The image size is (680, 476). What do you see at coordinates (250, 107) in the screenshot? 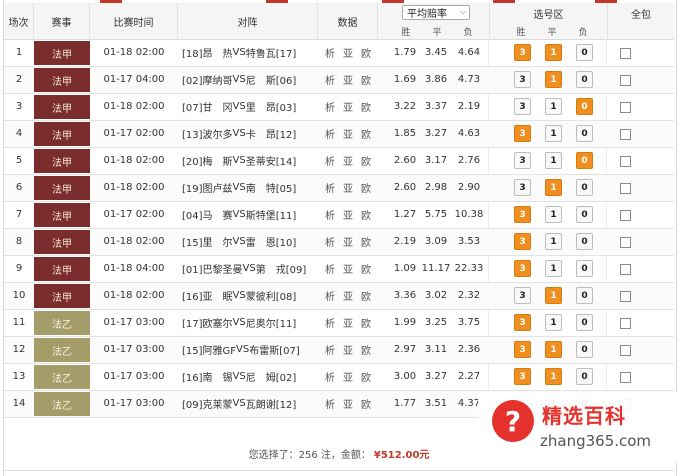
I see `match-teams: [07]甘 冈 VS 里 昂[03]` at bounding box center [250, 107].